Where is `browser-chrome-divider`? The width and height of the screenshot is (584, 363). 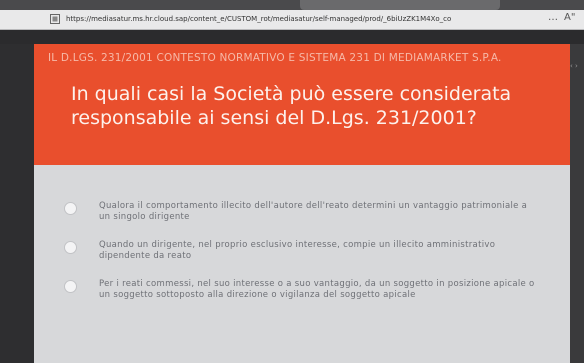 browser-chrome-divider is located at coordinates (292, 37).